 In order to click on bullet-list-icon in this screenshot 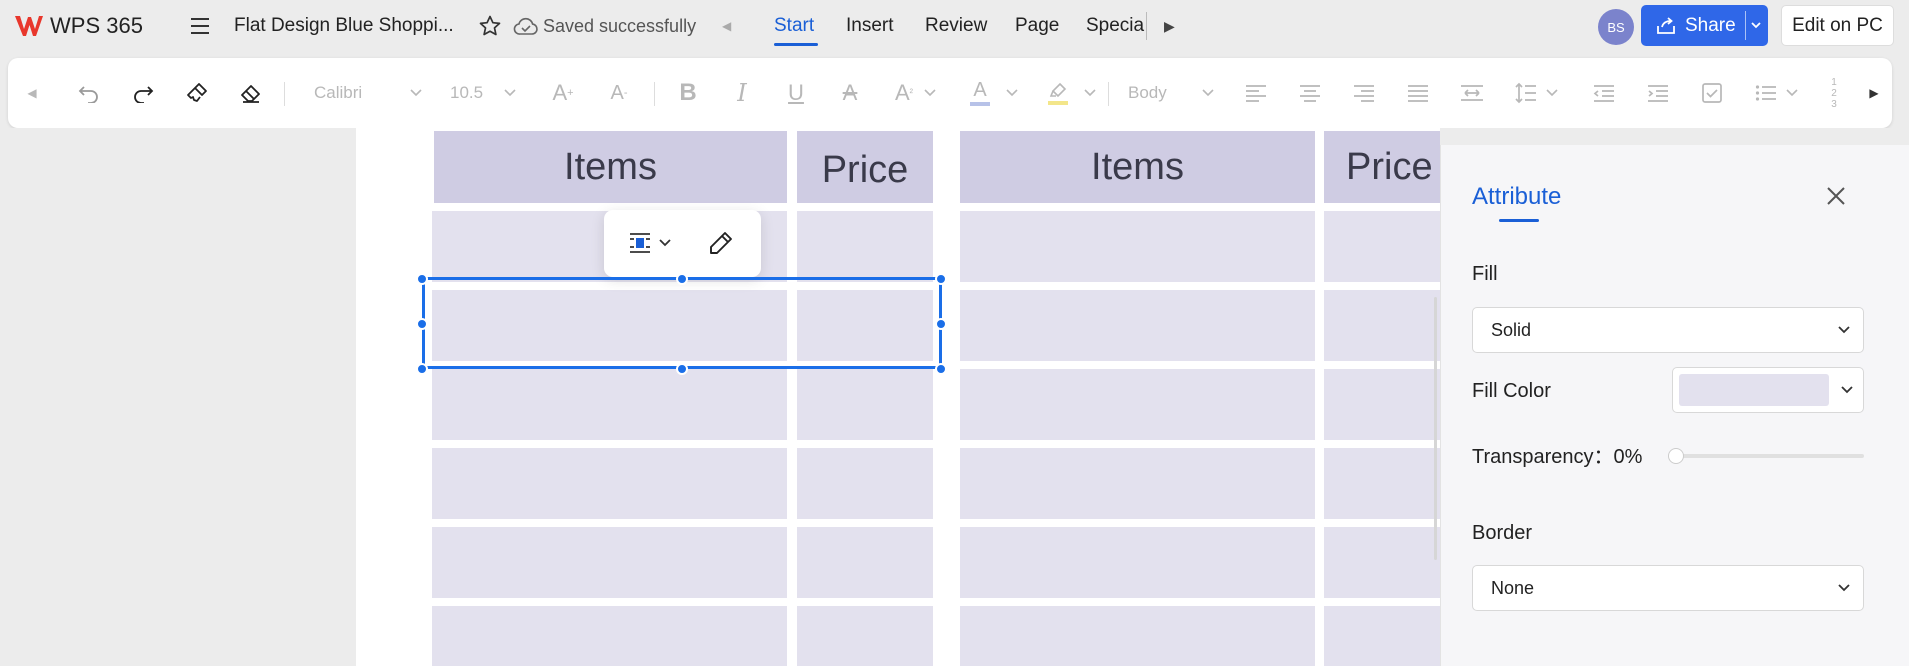, I will do `click(1766, 93)`.